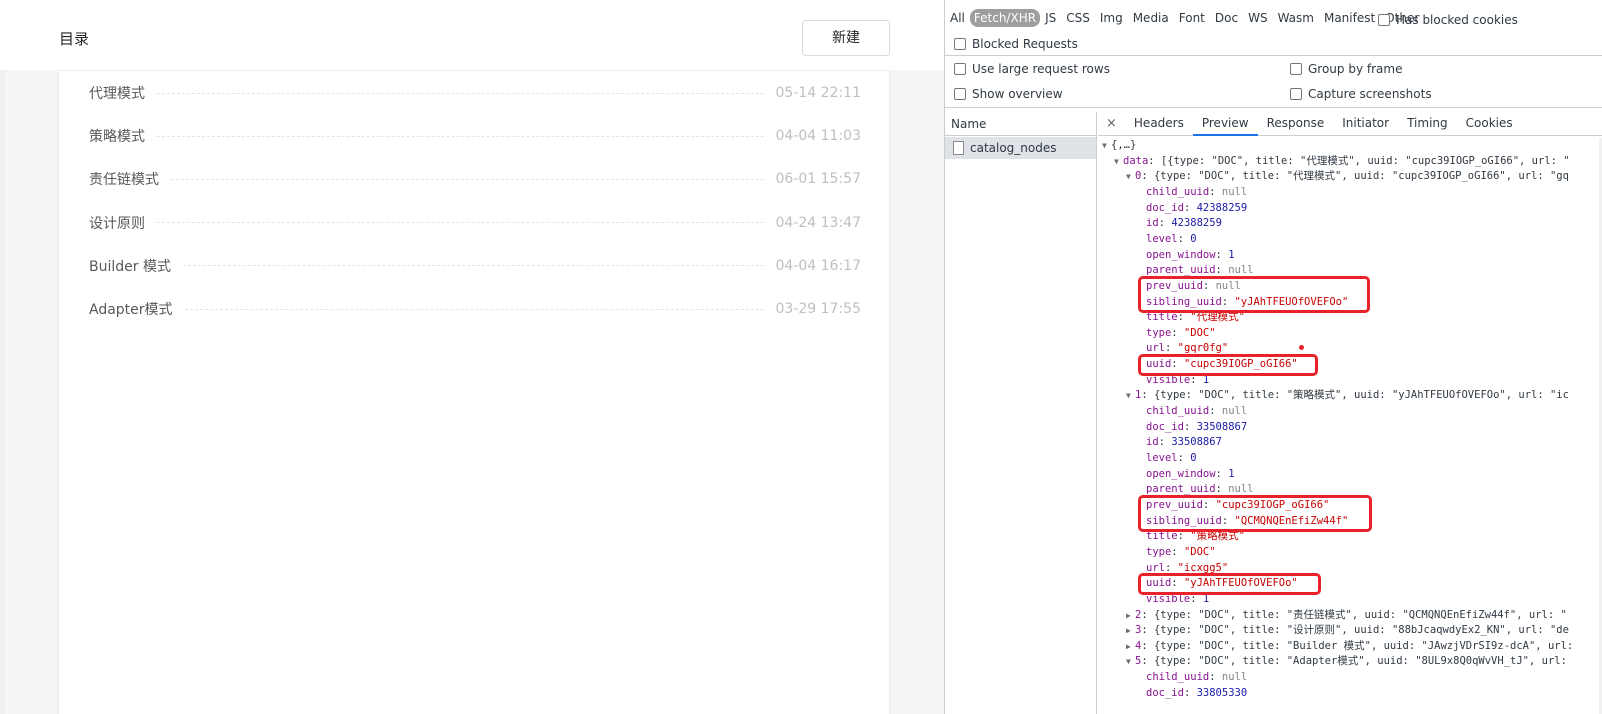 The image size is (1602, 714). Describe the element at coordinates (1255, 513) in the screenshot. I see `highlight-box` at that location.